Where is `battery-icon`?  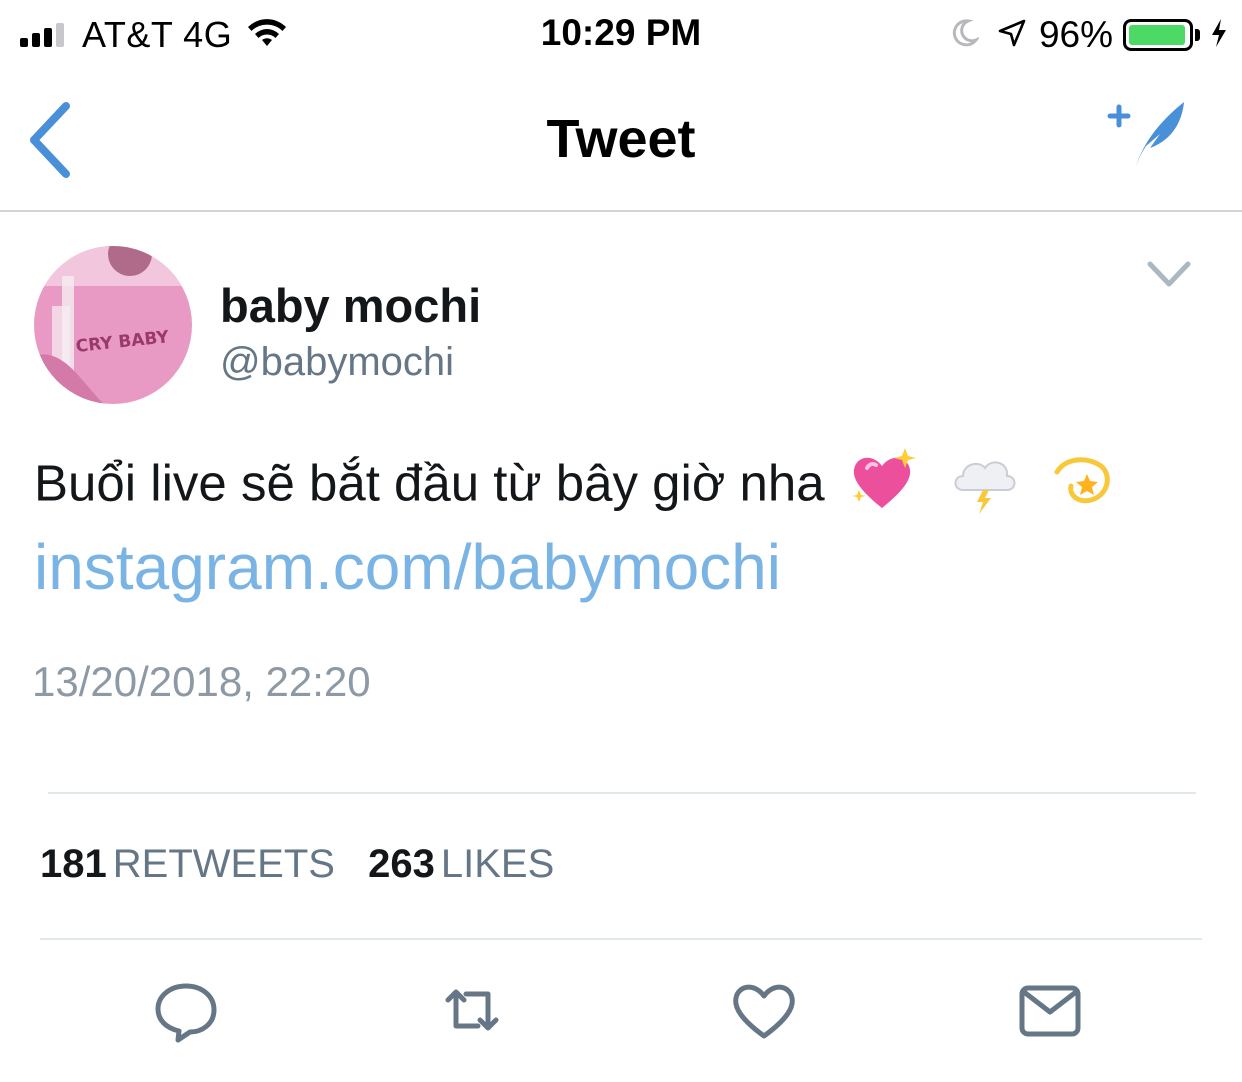 battery-icon is located at coordinates (1158, 35).